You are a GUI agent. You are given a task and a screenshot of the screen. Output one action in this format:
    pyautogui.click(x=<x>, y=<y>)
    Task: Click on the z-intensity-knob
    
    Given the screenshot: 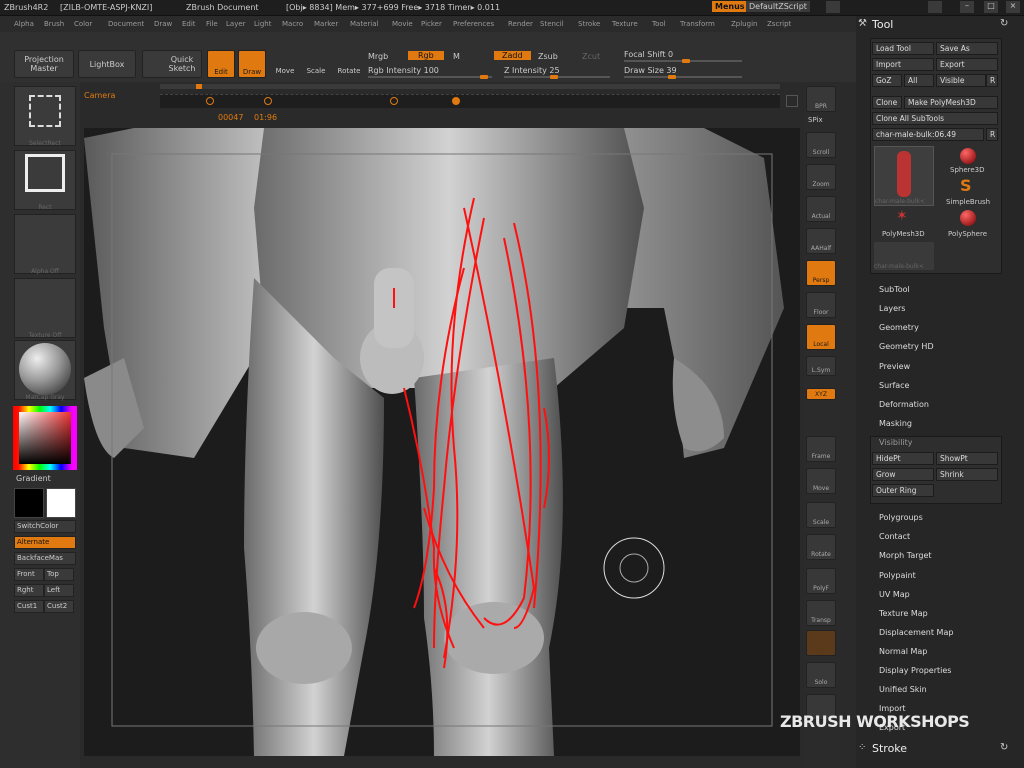 What is the action you would take?
    pyautogui.click(x=554, y=77)
    